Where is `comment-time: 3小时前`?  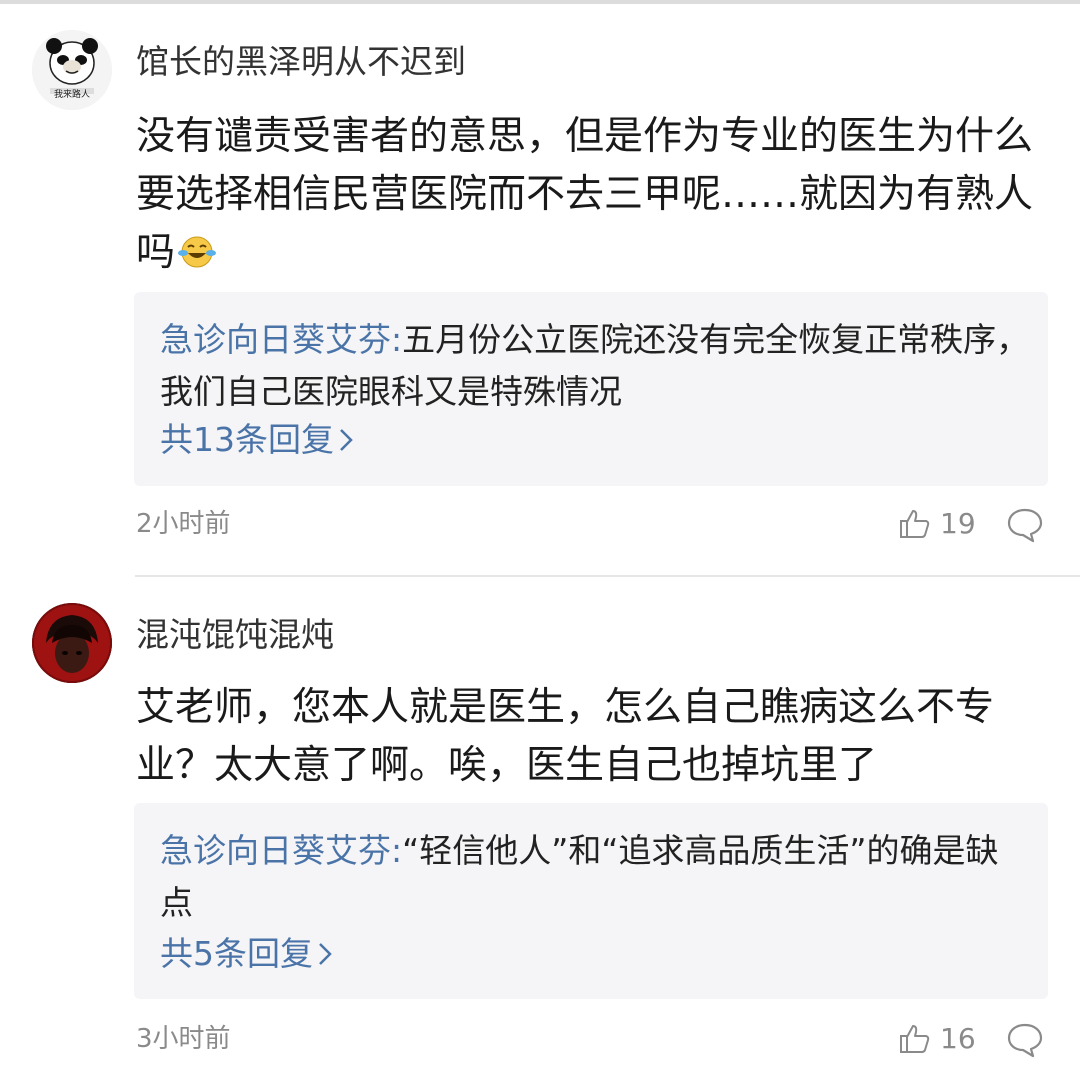
comment-time: 3小时前 is located at coordinates (183, 1039).